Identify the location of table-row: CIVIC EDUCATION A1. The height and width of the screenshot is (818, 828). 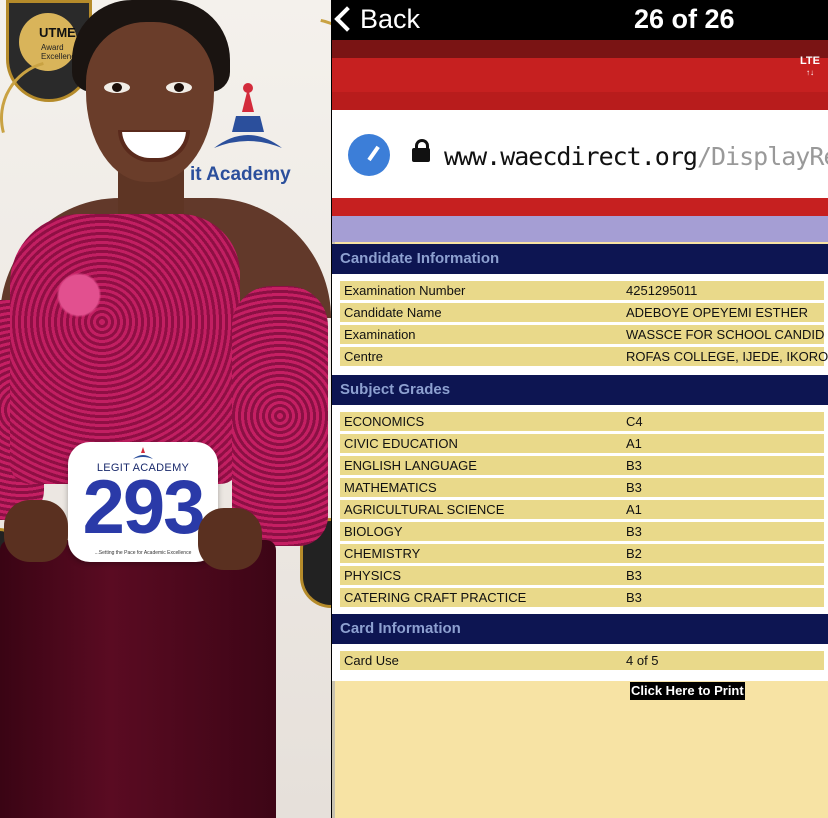
(582, 443).